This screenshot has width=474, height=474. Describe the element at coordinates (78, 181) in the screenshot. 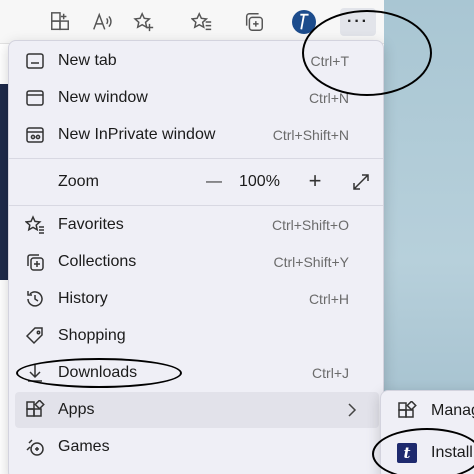

I see `zoom-label: Zoom` at that location.